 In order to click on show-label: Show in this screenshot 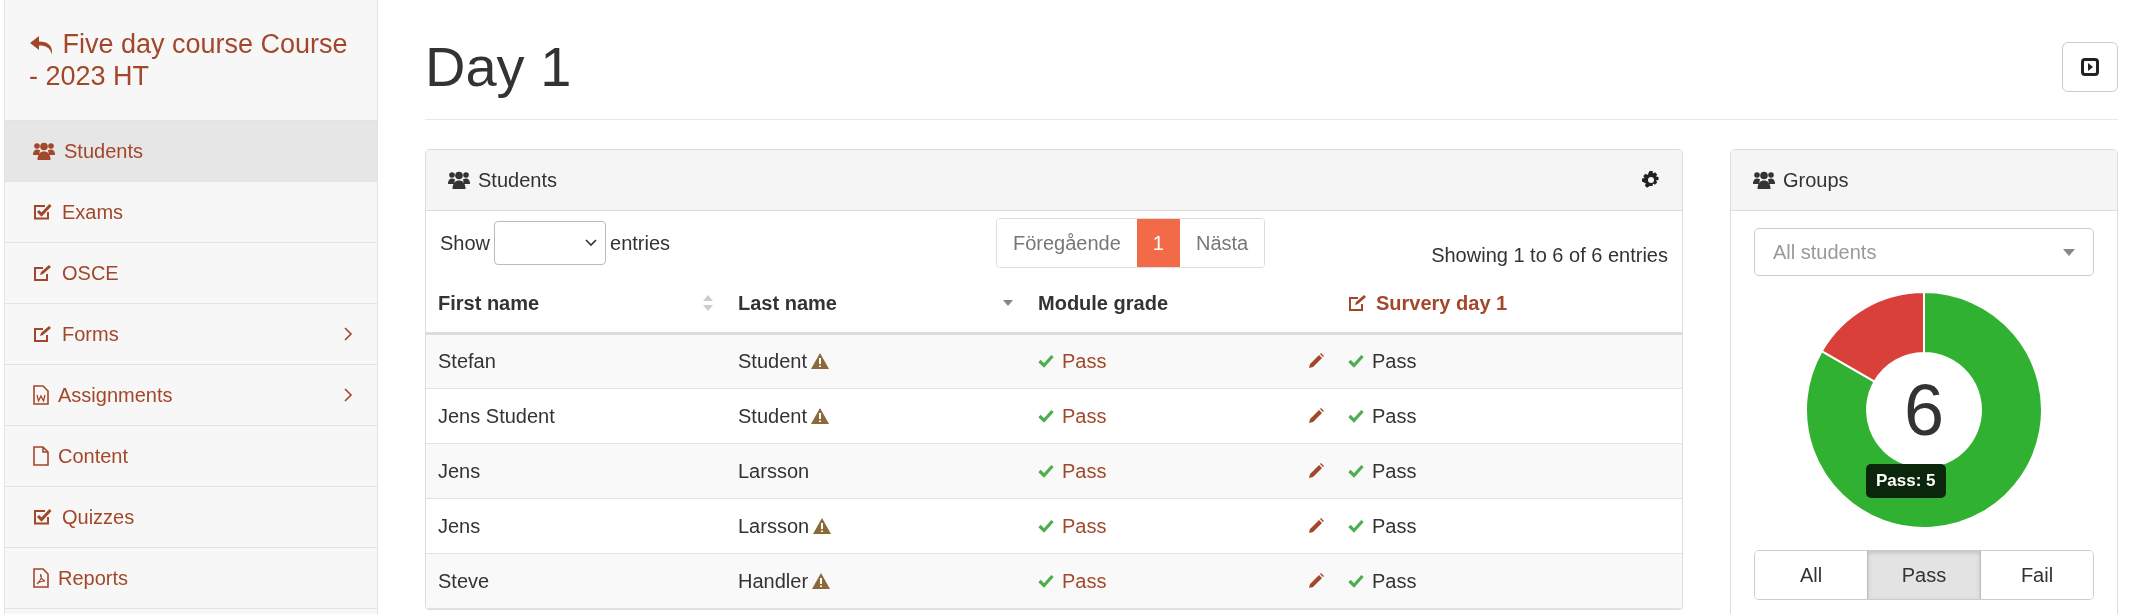, I will do `click(465, 243)`.